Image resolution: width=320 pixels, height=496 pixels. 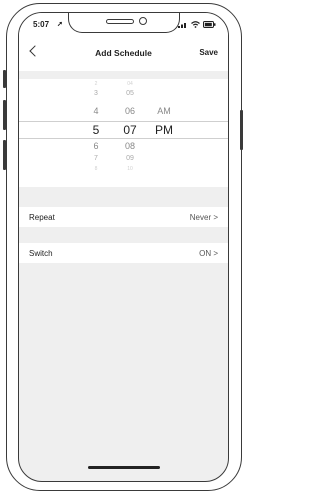 I want to click on minute-item: 08, so click(x=130, y=146).